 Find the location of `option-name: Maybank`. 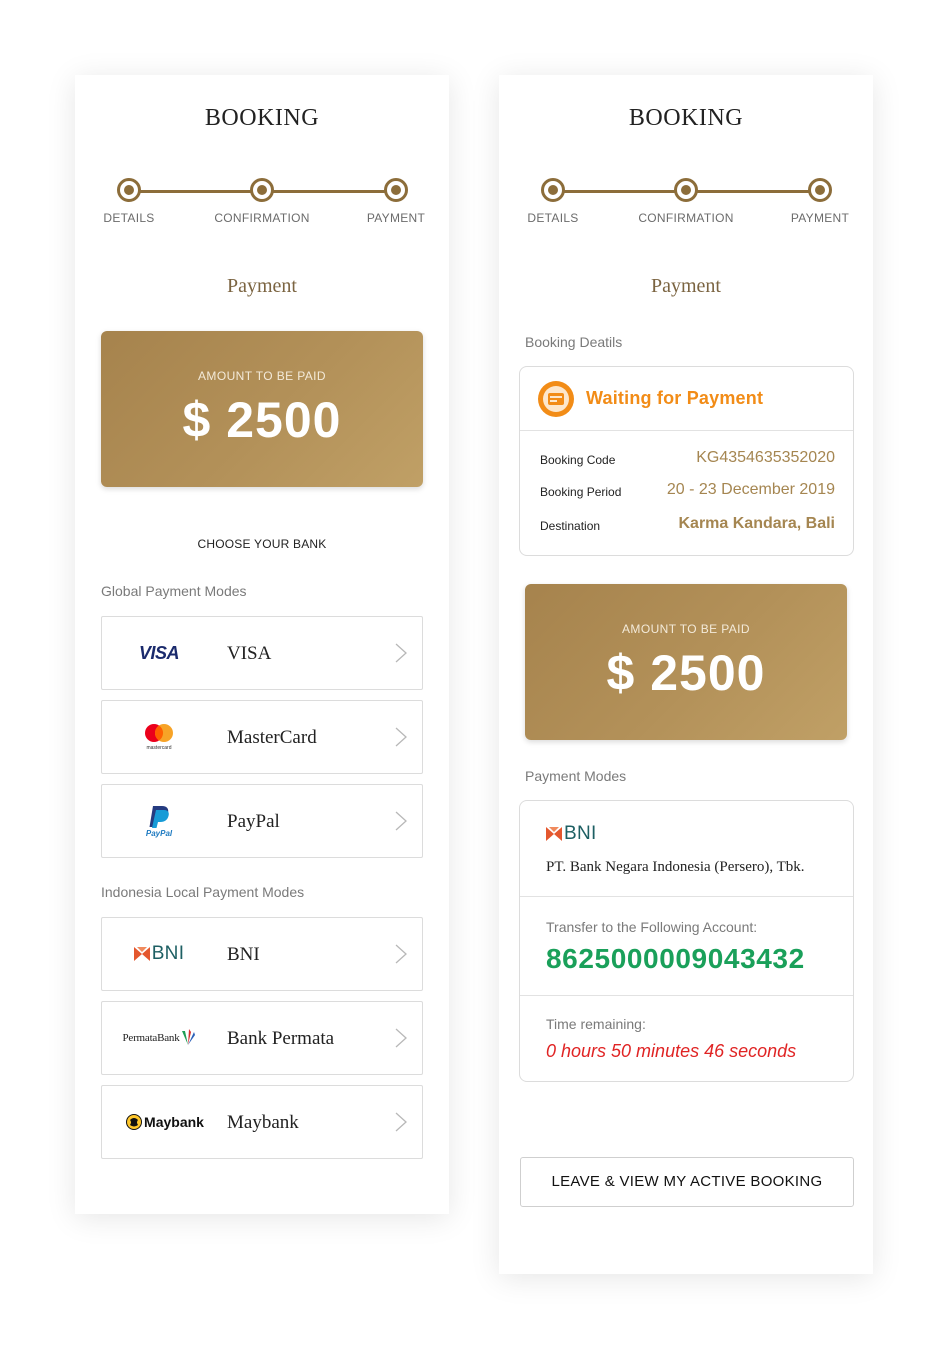

option-name: Maybank is located at coordinates (263, 1122).